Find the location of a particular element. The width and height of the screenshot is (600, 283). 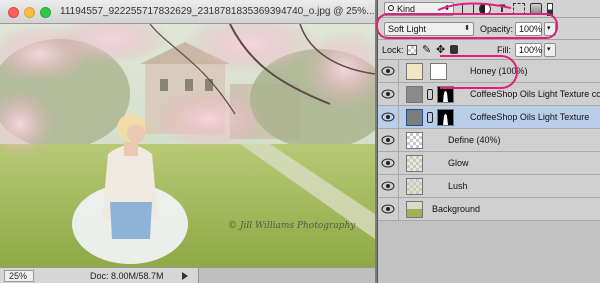

layer-row-glow: Glow is located at coordinates (489, 163).